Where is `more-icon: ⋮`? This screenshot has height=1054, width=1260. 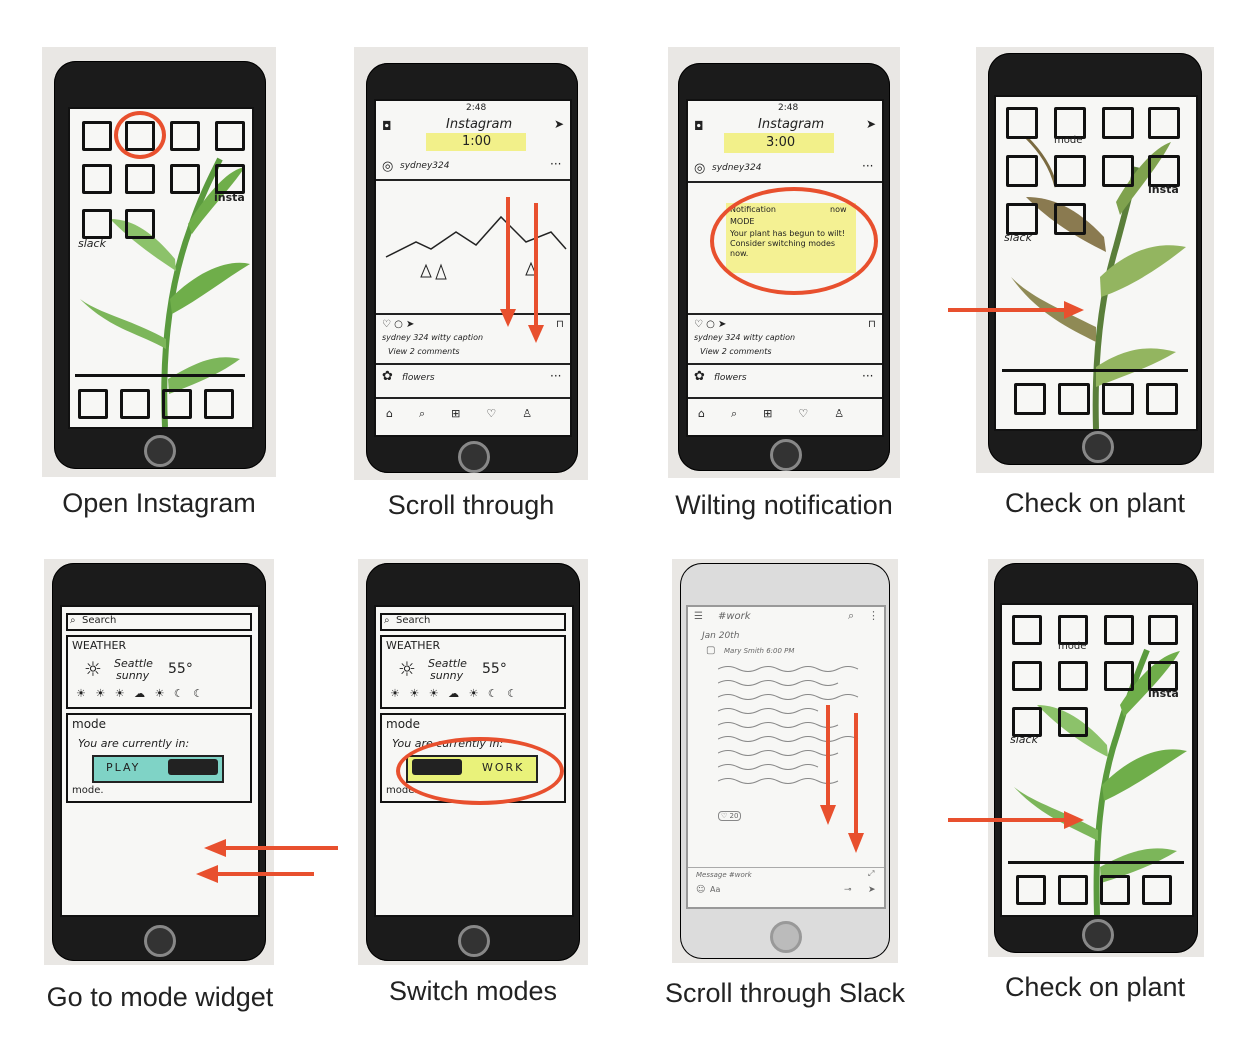
more-icon: ⋮ is located at coordinates (873, 615).